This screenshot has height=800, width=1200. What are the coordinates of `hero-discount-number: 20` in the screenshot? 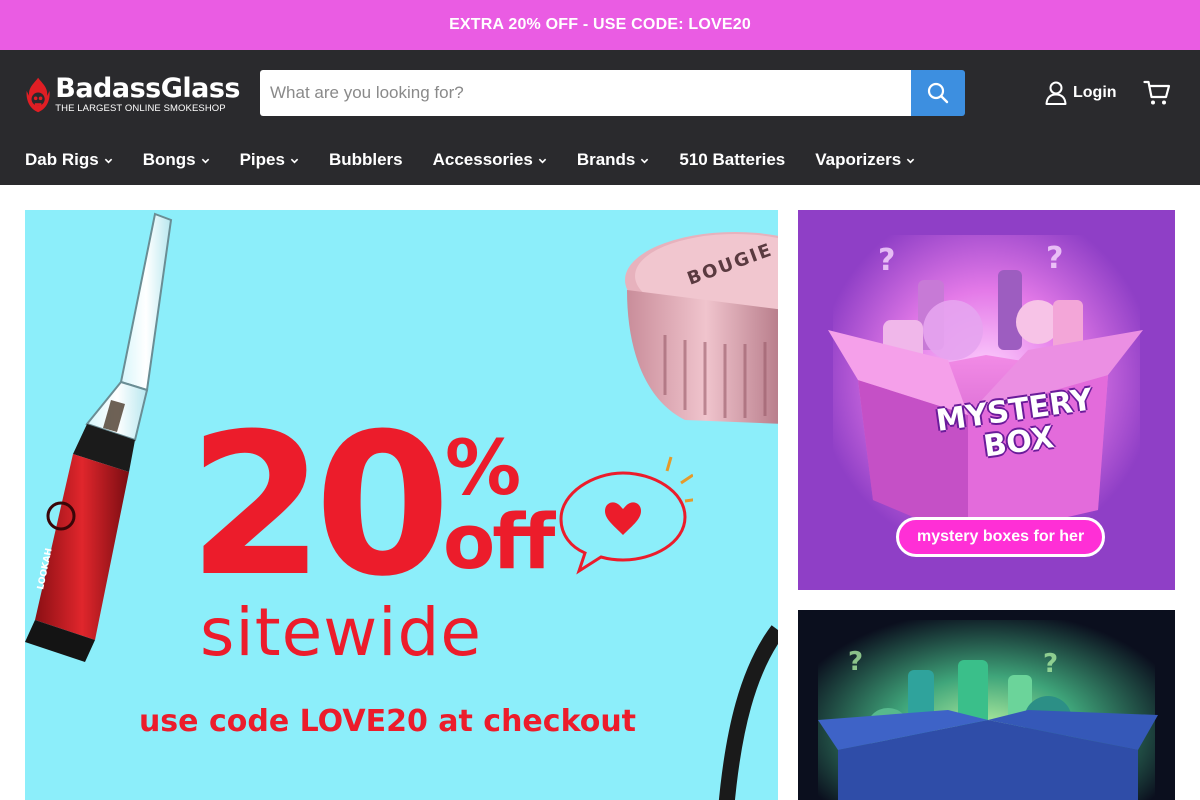 It's located at (319, 506).